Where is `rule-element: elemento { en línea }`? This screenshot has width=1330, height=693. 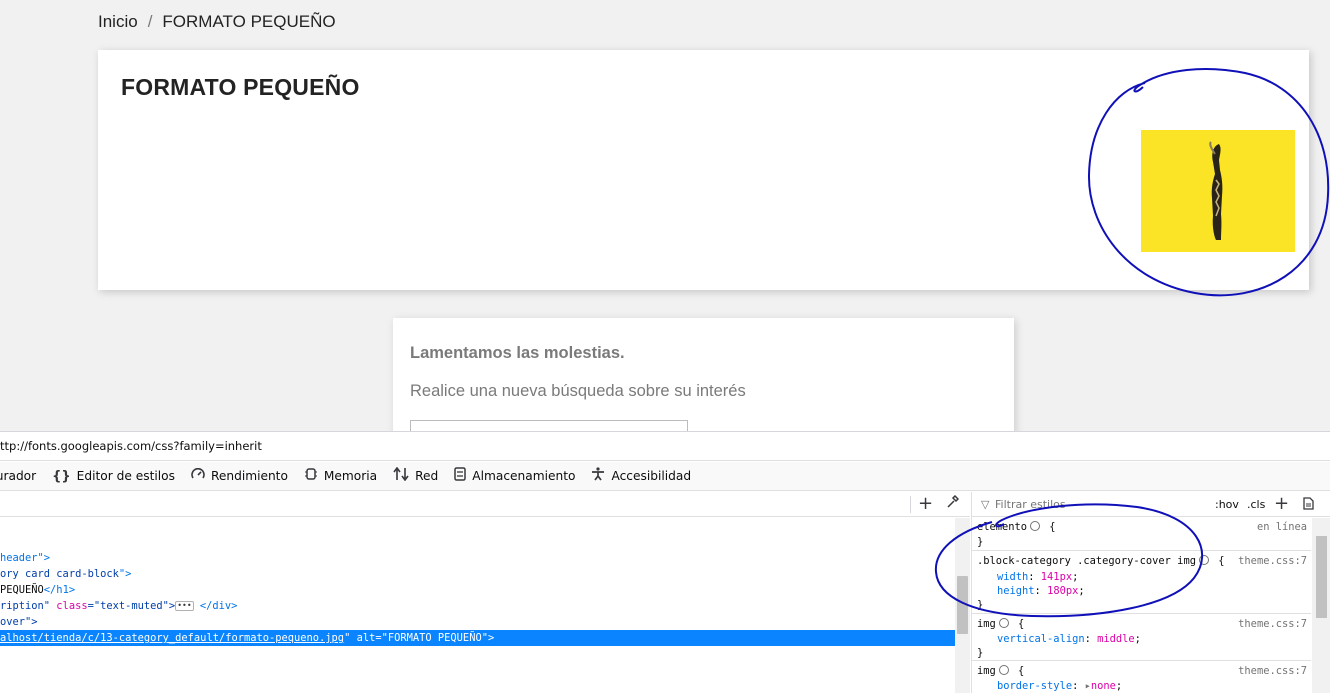 rule-element: elemento { en línea } is located at coordinates (1141, 534).